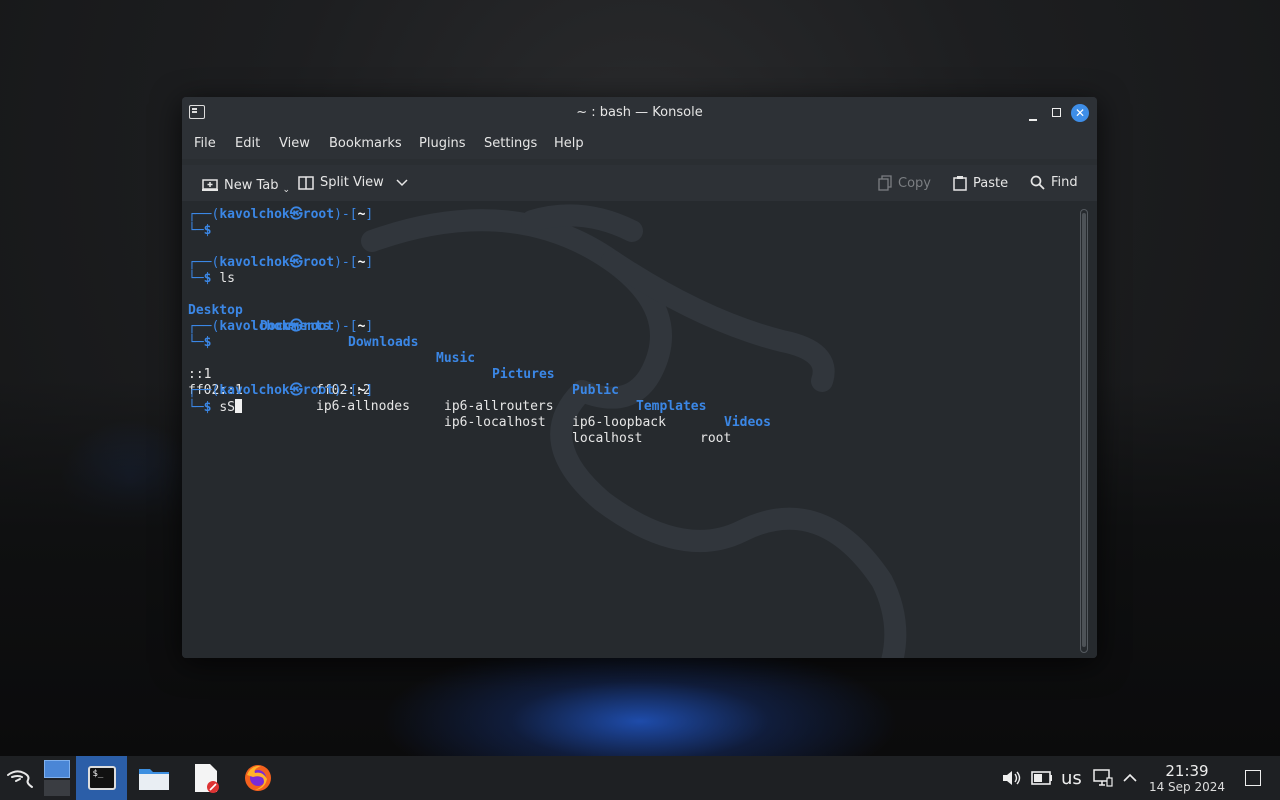  What do you see at coordinates (1130, 778) in the screenshot?
I see `chevron-up-icon` at bounding box center [1130, 778].